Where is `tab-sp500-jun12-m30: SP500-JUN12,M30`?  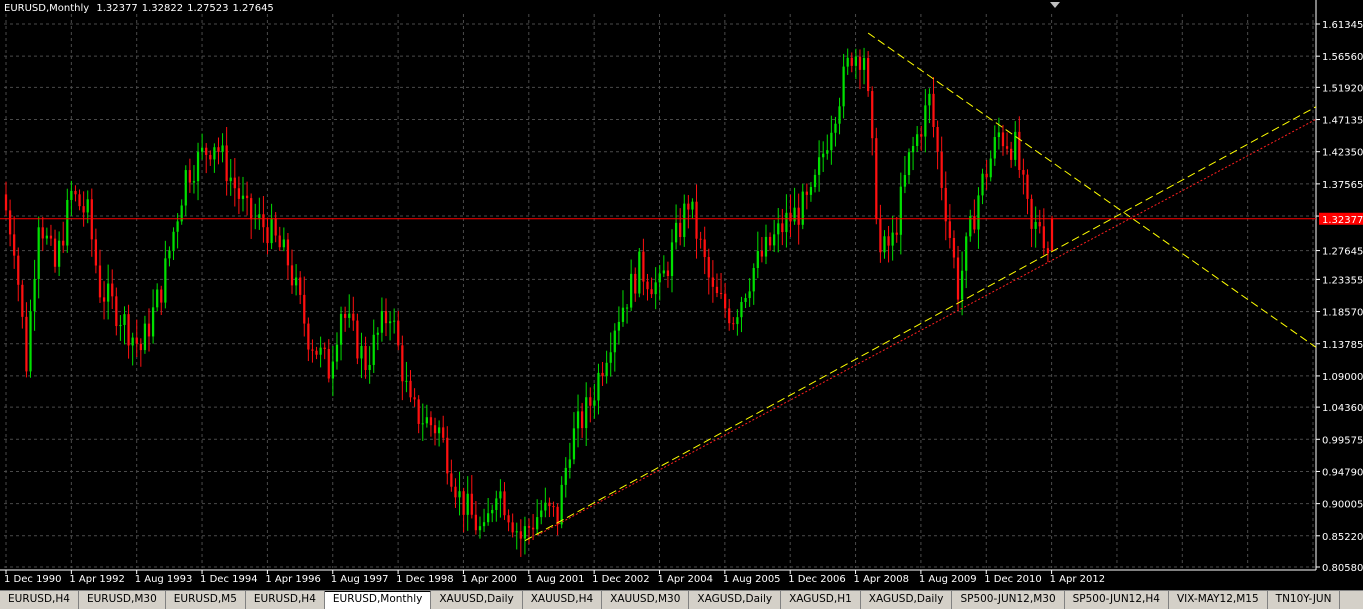 tab-sp500-jun12-m30: SP500-JUN12,M30 is located at coordinates (1008, 600).